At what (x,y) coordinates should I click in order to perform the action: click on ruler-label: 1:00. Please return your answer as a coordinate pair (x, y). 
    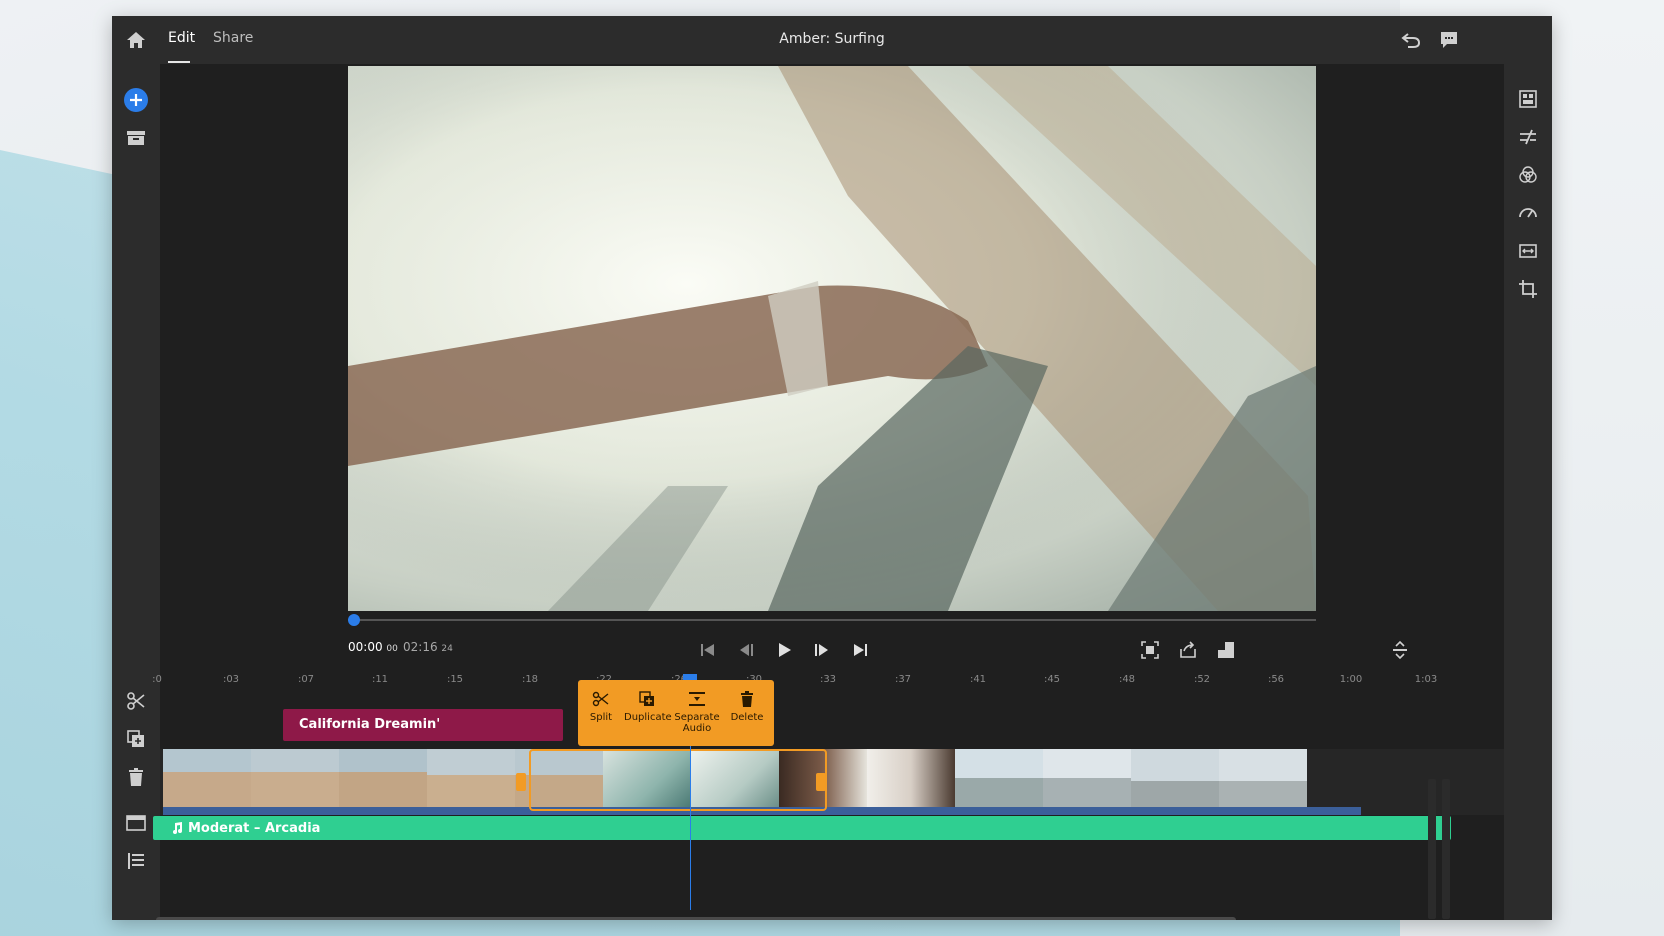
    Looking at the image, I should click on (1351, 679).